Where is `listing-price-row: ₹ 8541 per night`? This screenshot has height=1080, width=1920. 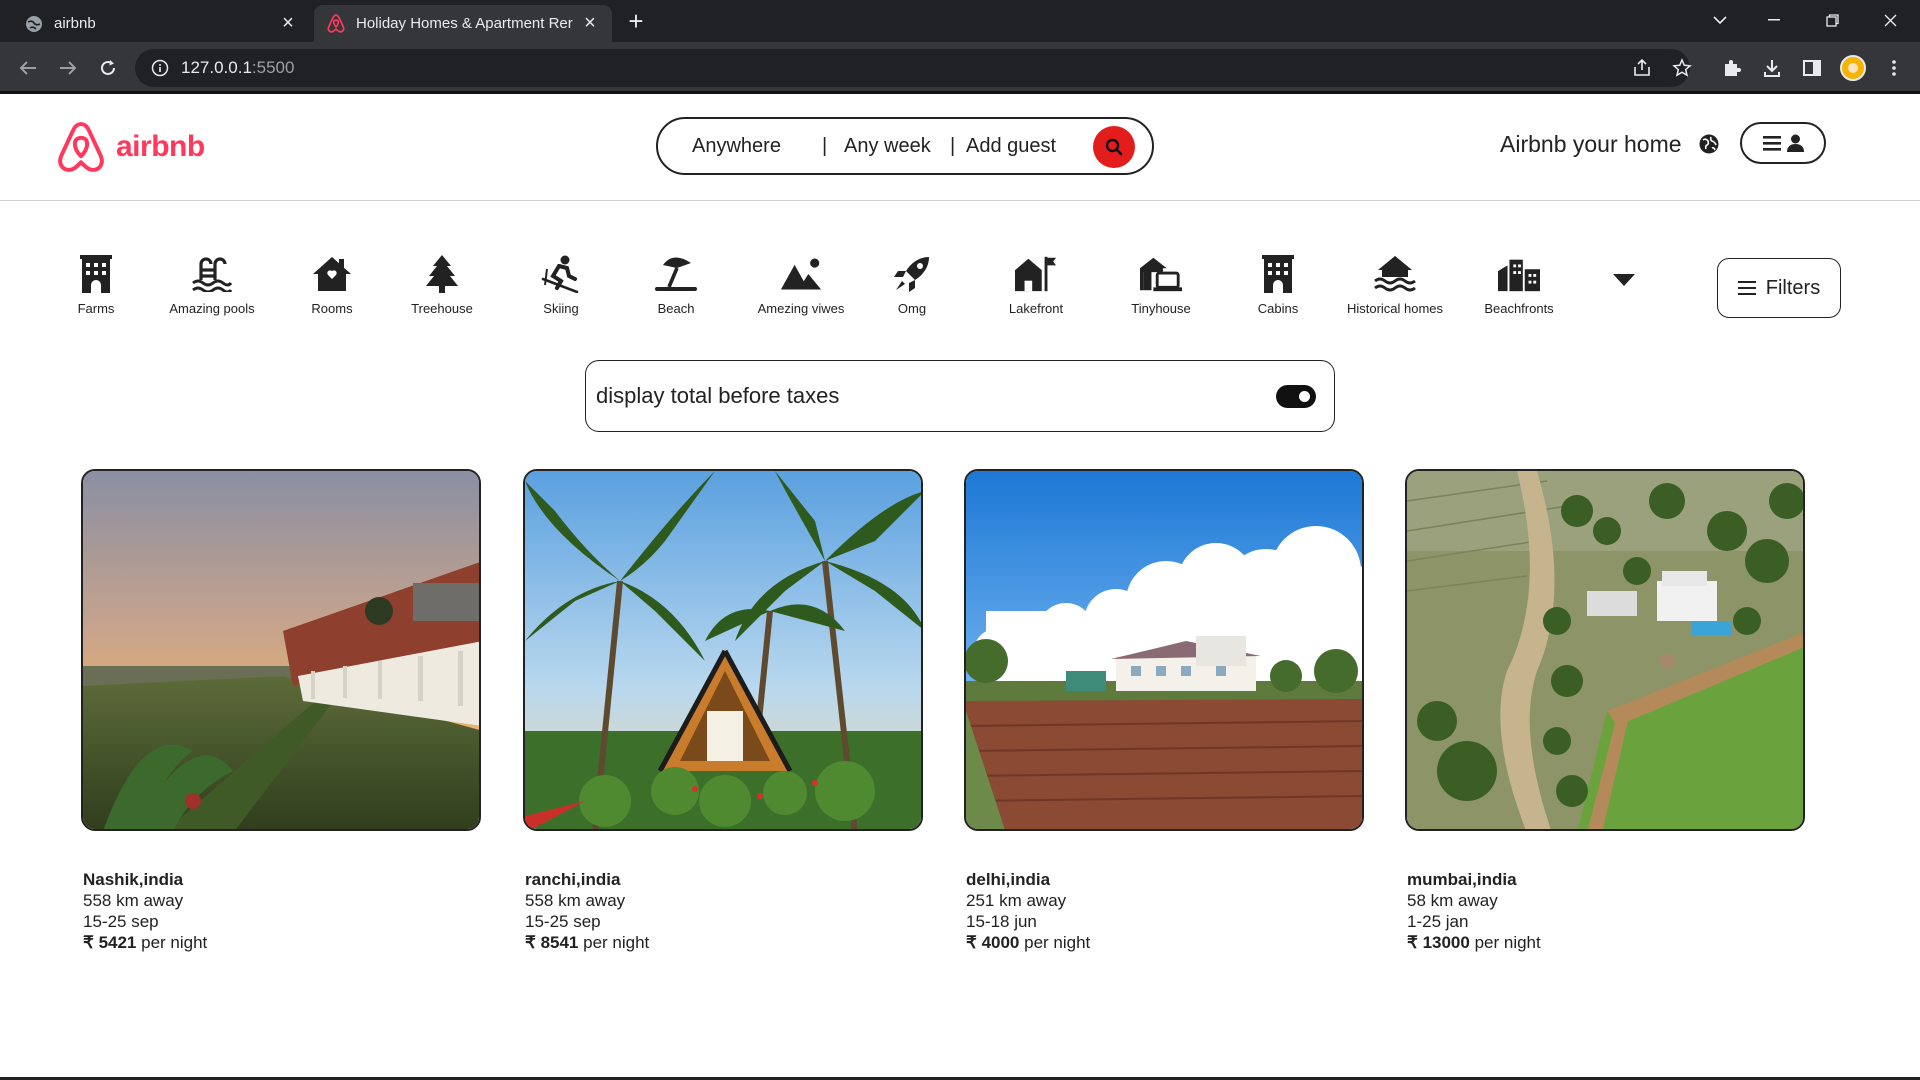 listing-price-row: ₹ 8541 per night is located at coordinates (715, 942).